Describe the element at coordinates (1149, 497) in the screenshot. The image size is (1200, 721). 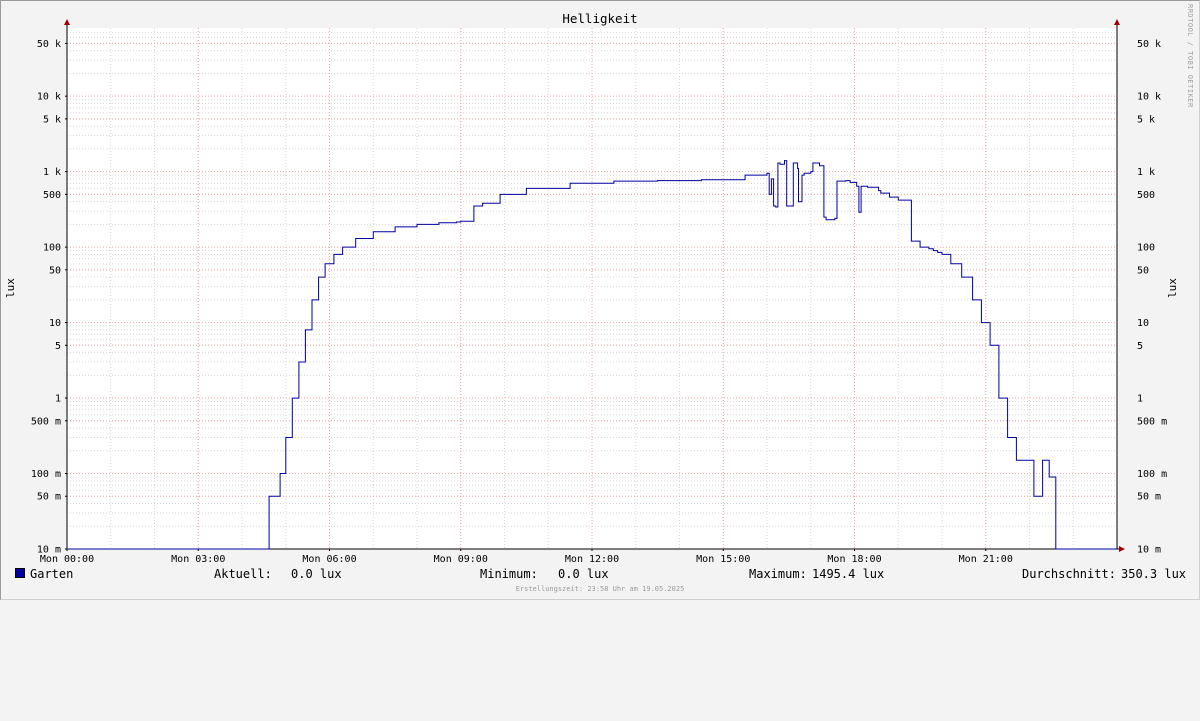
I see `y-tick-label-right: 50 m` at that location.